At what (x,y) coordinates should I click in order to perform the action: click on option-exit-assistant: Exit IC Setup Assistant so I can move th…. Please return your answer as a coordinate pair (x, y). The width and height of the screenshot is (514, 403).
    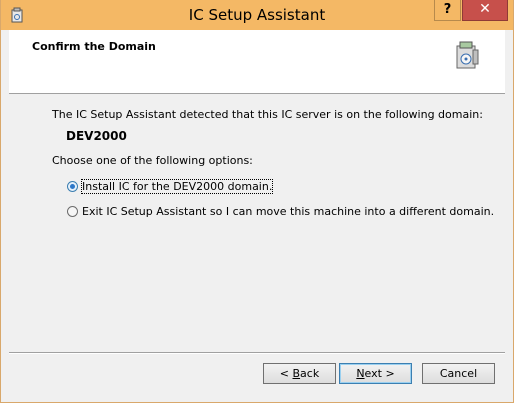
    Looking at the image, I should click on (280, 211).